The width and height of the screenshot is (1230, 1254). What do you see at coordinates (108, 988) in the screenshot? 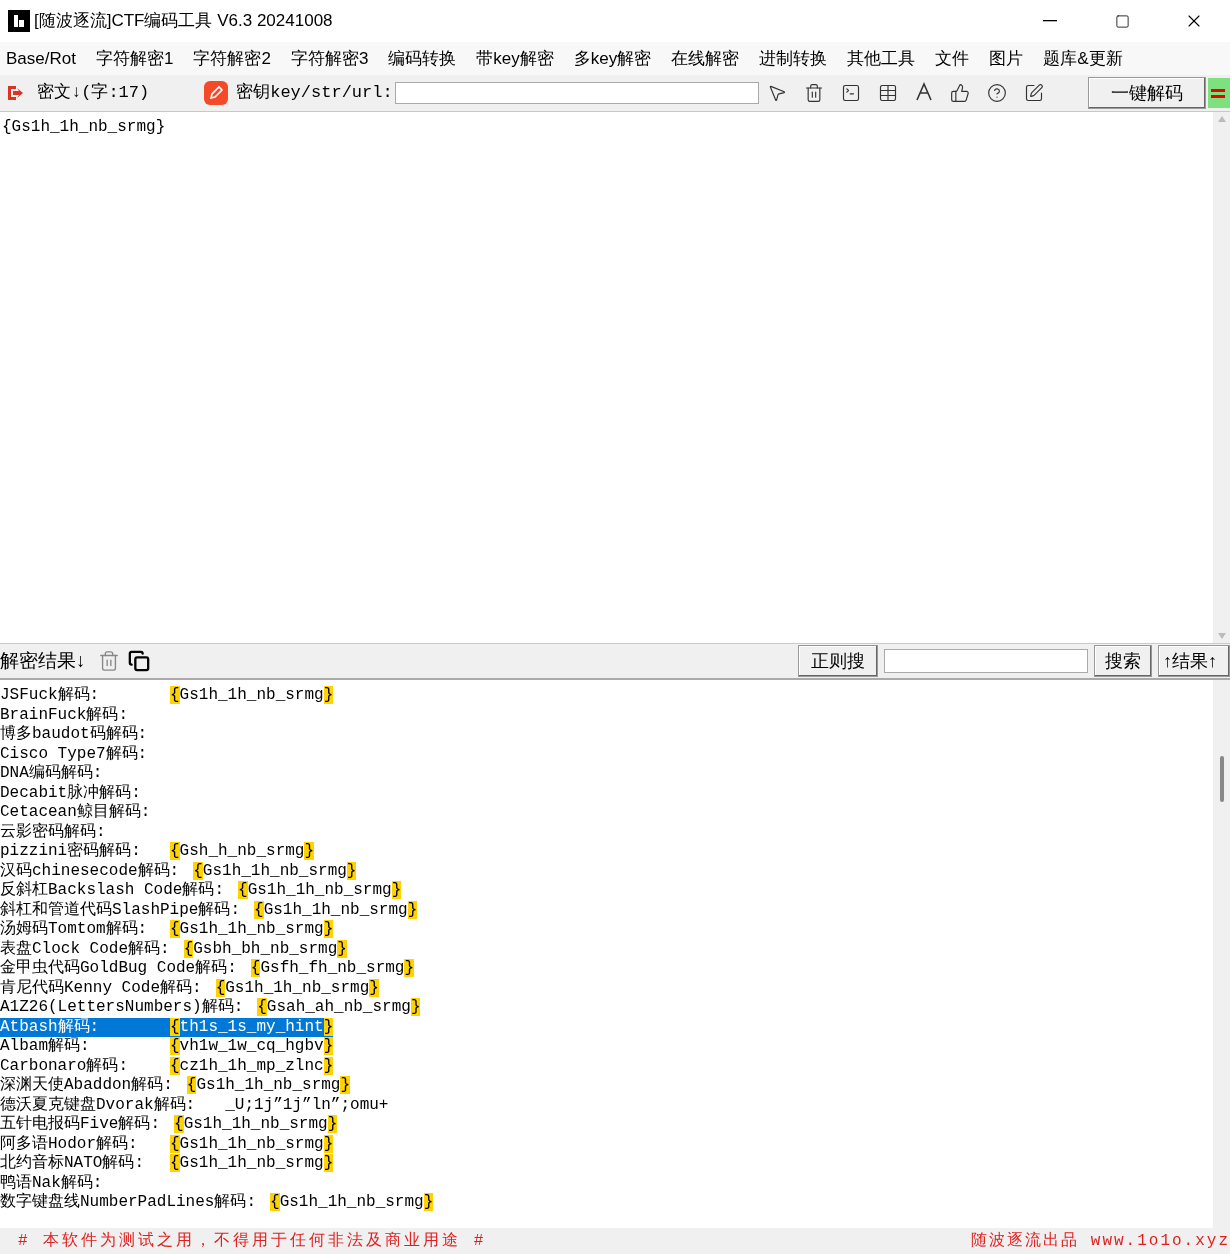
I see `result-label: 肯尼代码Kenny Code解码:` at bounding box center [108, 988].